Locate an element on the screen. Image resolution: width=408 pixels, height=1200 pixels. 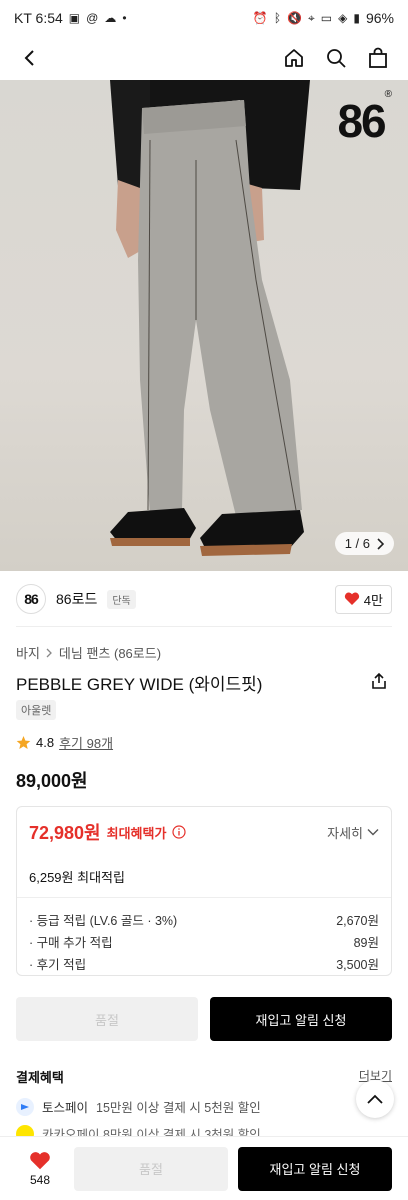
points-line-label: · 구매 추가 적립 is located at coordinates (71, 942).